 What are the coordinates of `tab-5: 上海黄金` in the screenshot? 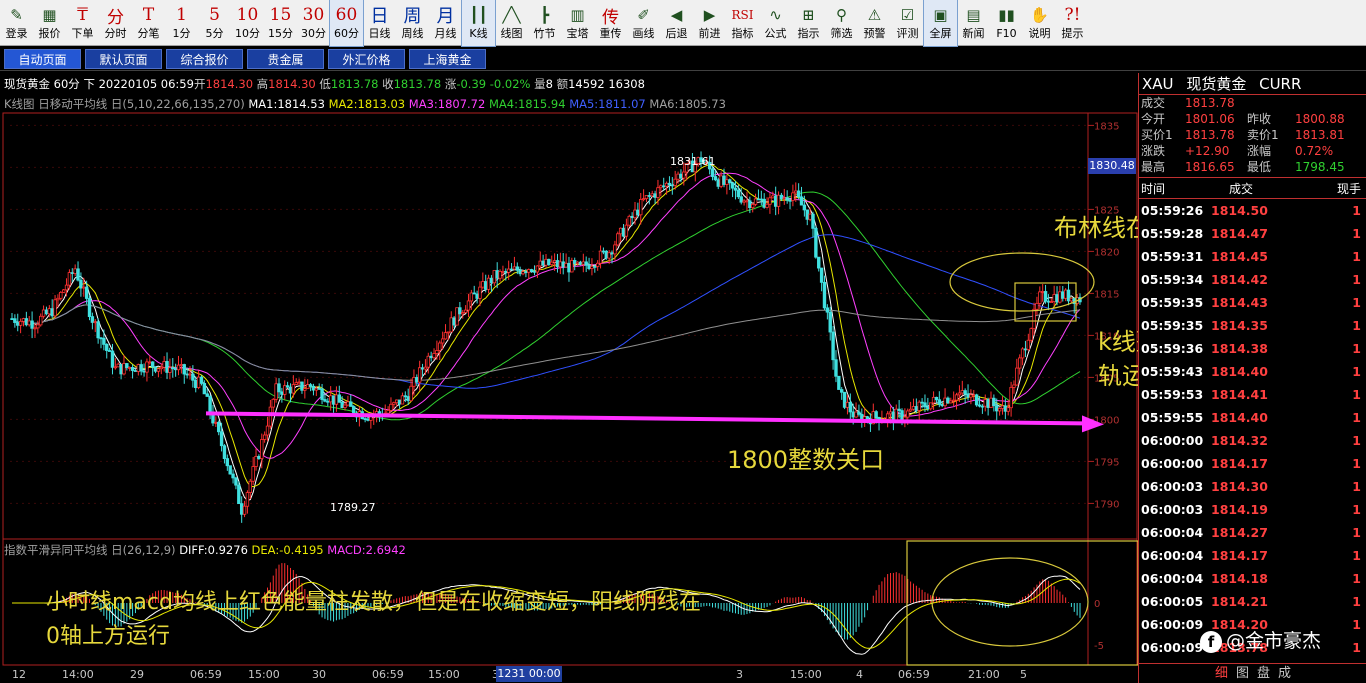 It's located at (447, 59).